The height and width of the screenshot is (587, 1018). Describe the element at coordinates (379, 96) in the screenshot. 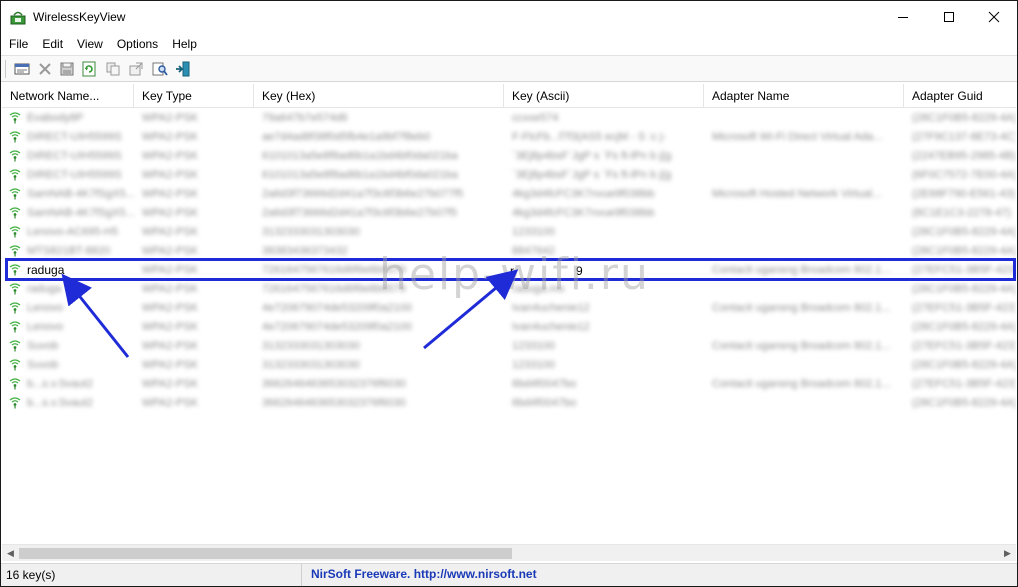

I see `col-key-hex: Key (Hex)` at that location.